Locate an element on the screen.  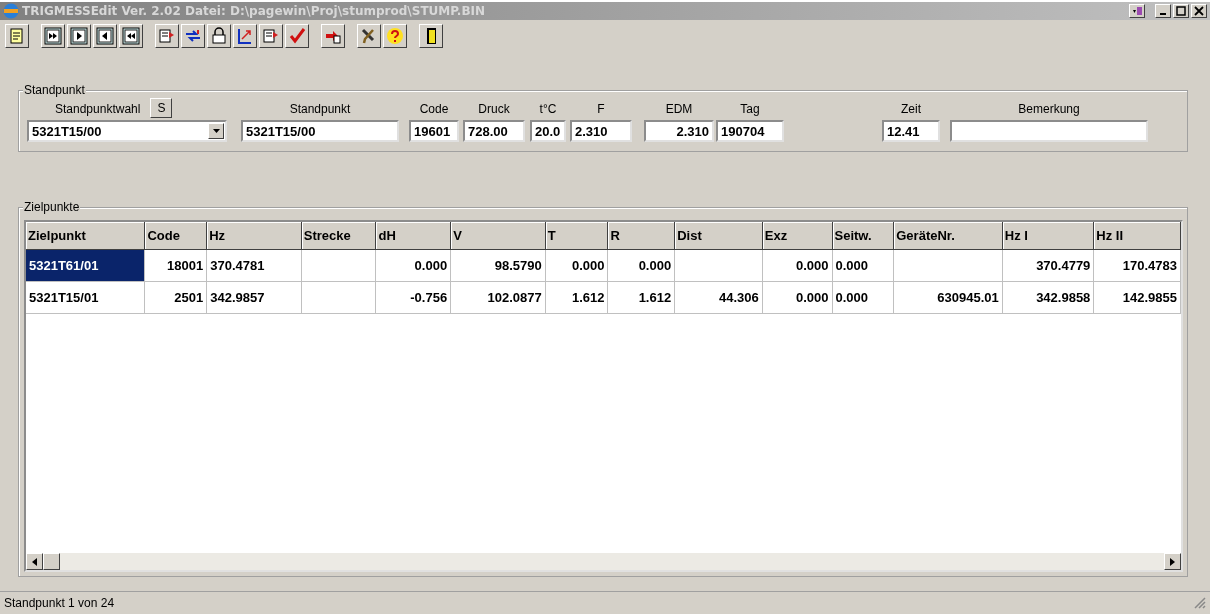
scroll-left-button is located at coordinates (34, 561).